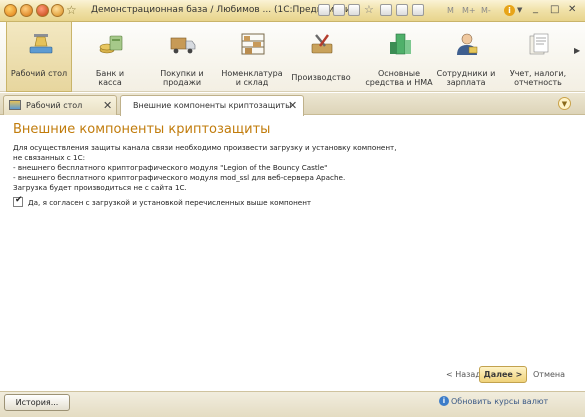  Describe the element at coordinates (519, 10) in the screenshot. I see `chevron-down-icon: ▼` at that location.